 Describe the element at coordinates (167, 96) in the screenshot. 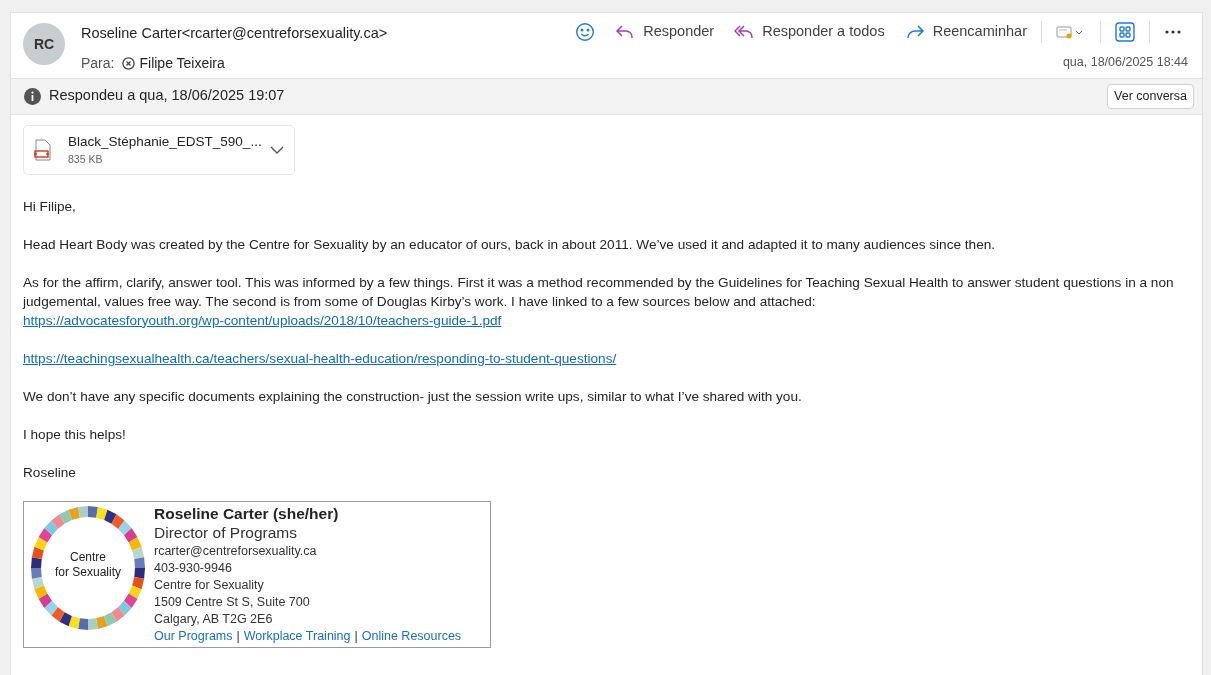

I see `reply-notice: Respondeu a qua, 18/06/2025 19:07` at that location.